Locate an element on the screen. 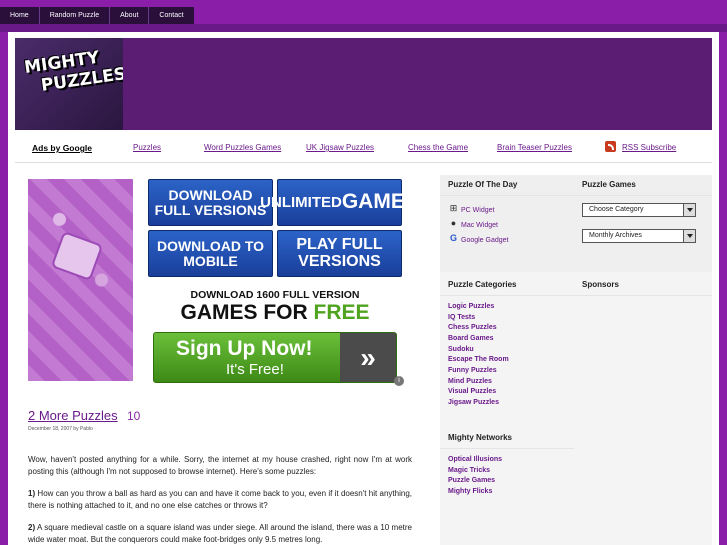 This screenshot has height=545, width=727. play-full-versions-button: PLAY FULL VERSIONS is located at coordinates (339, 253).